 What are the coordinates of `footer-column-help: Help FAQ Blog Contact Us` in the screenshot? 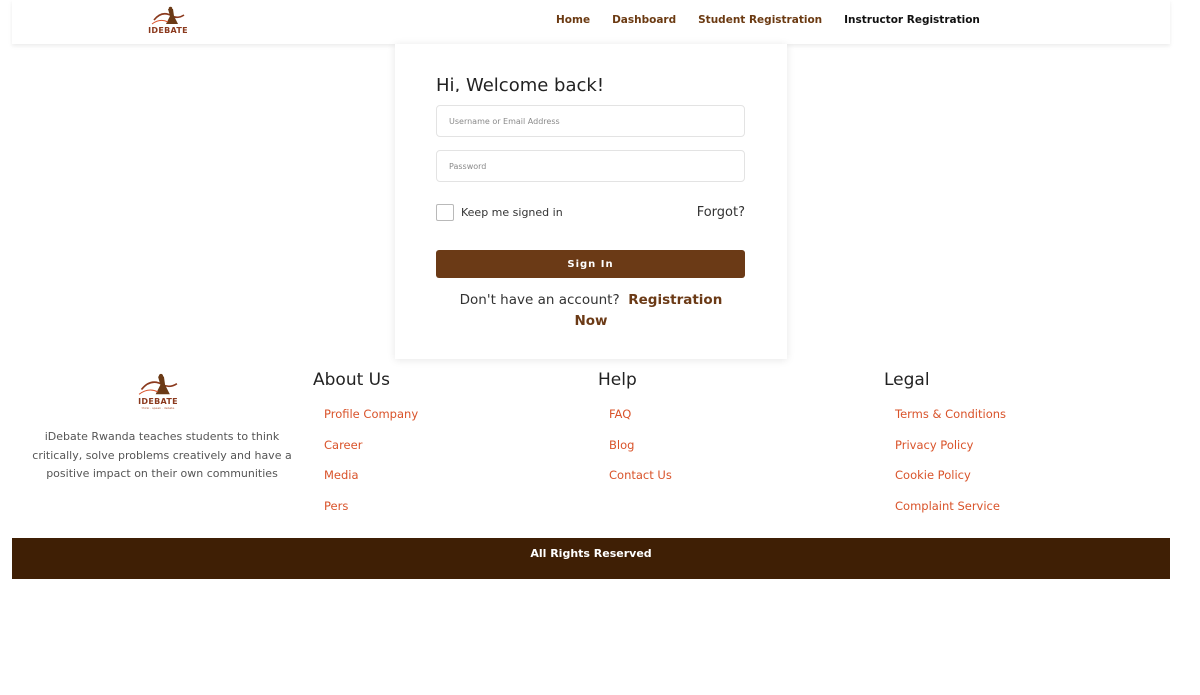 It's located at (635, 434).